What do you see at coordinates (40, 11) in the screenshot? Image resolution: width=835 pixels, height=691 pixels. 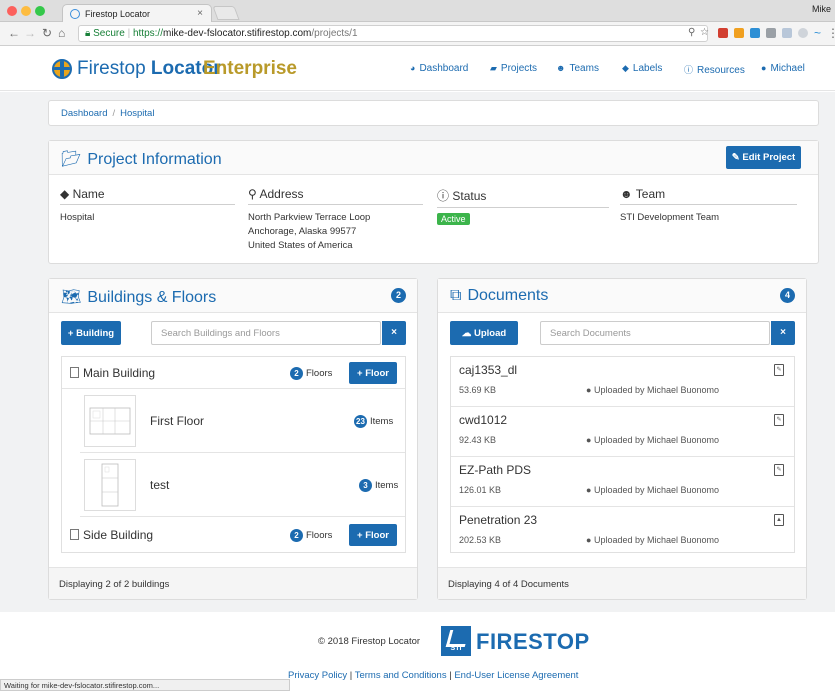 I see `maximize-window-icon` at bounding box center [40, 11].